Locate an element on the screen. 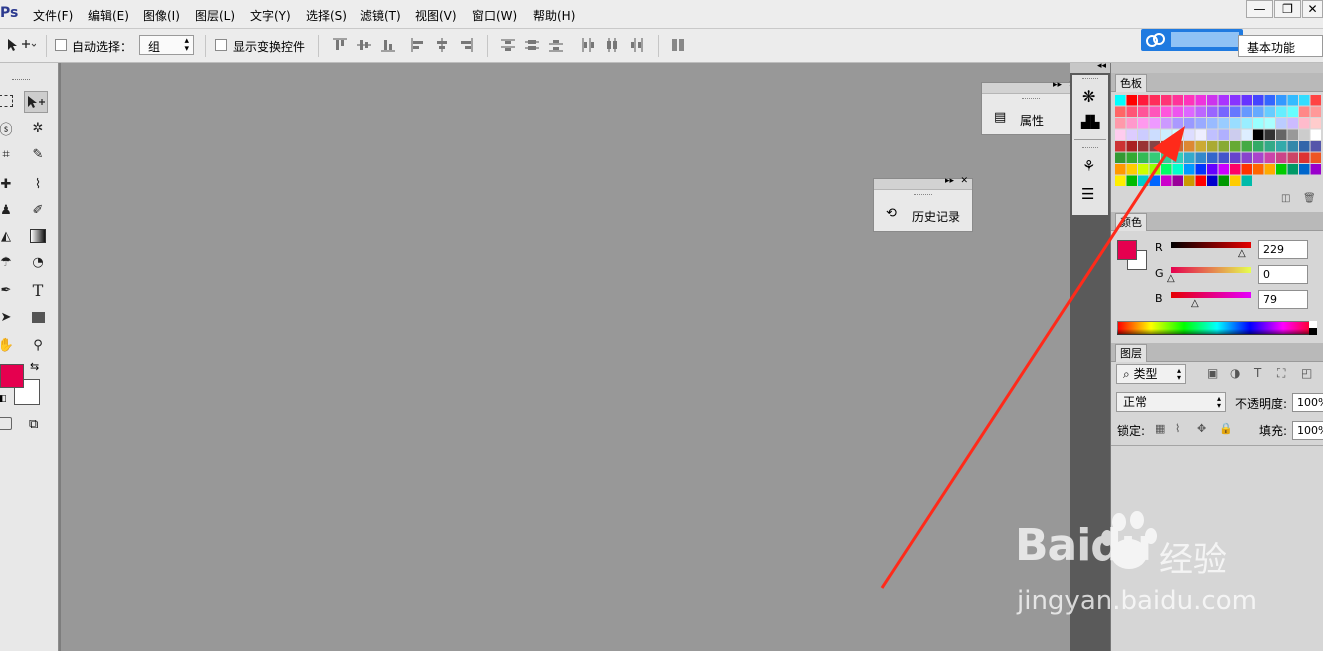 Image resolution: width=1323 pixels, height=651 pixels. lock-all-icon: 🔒 is located at coordinates (1226, 428).